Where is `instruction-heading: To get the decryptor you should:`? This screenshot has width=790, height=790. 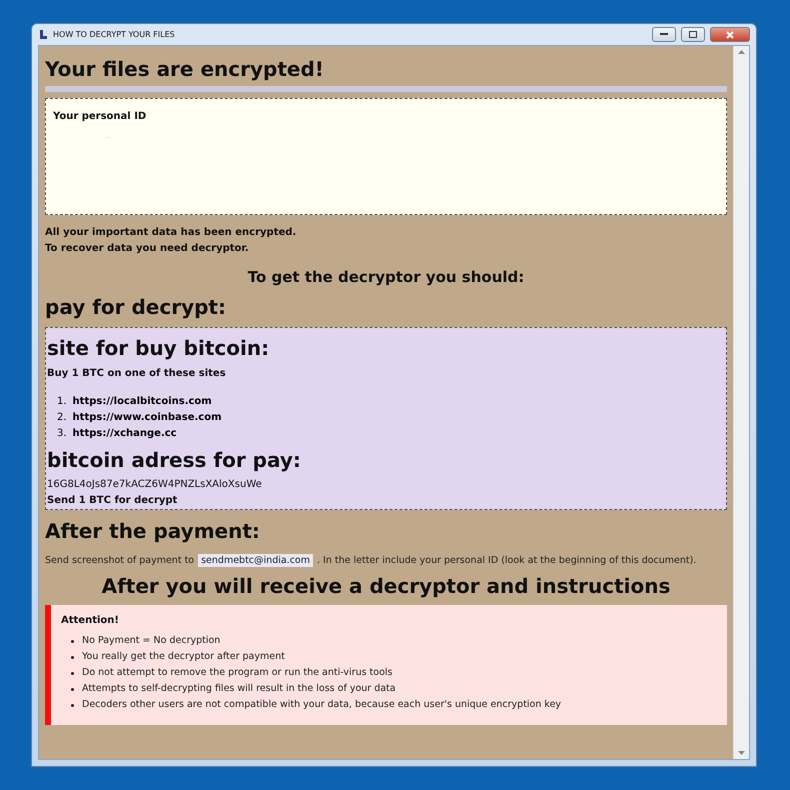
instruction-heading: To get the decryptor you should: is located at coordinates (386, 277).